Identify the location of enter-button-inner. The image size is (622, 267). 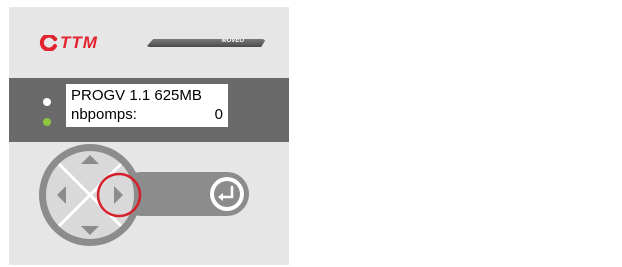
(227, 194).